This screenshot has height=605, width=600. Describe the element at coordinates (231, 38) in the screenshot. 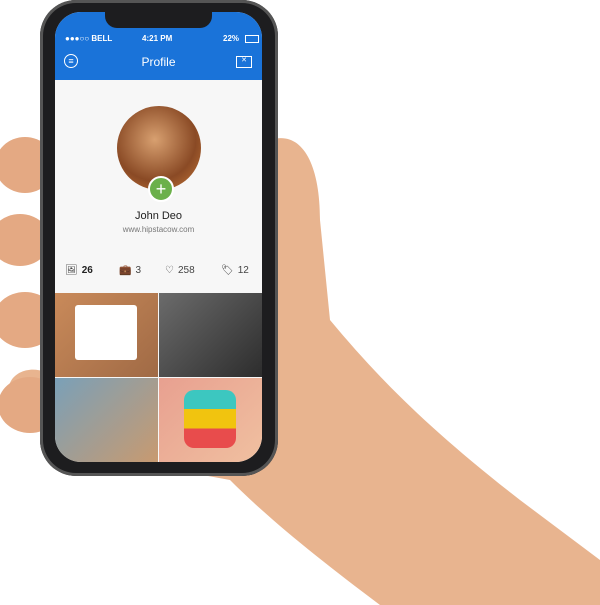

I see `battery: 22%` at that location.